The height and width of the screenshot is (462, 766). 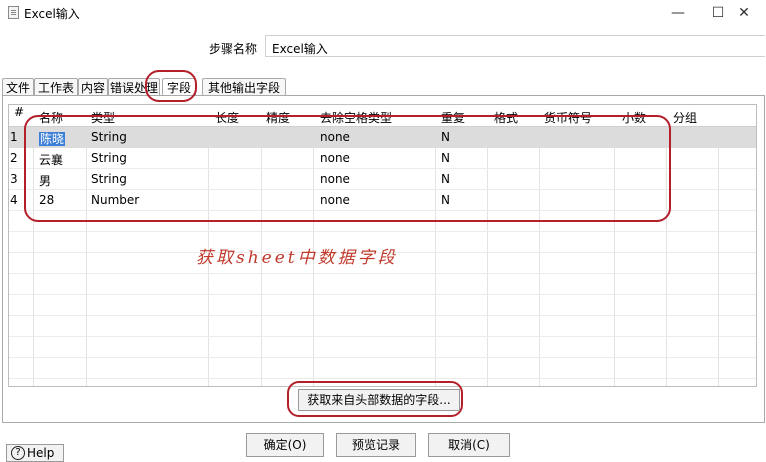 I want to click on field-name-selected-text: 陈晓, so click(x=52, y=139).